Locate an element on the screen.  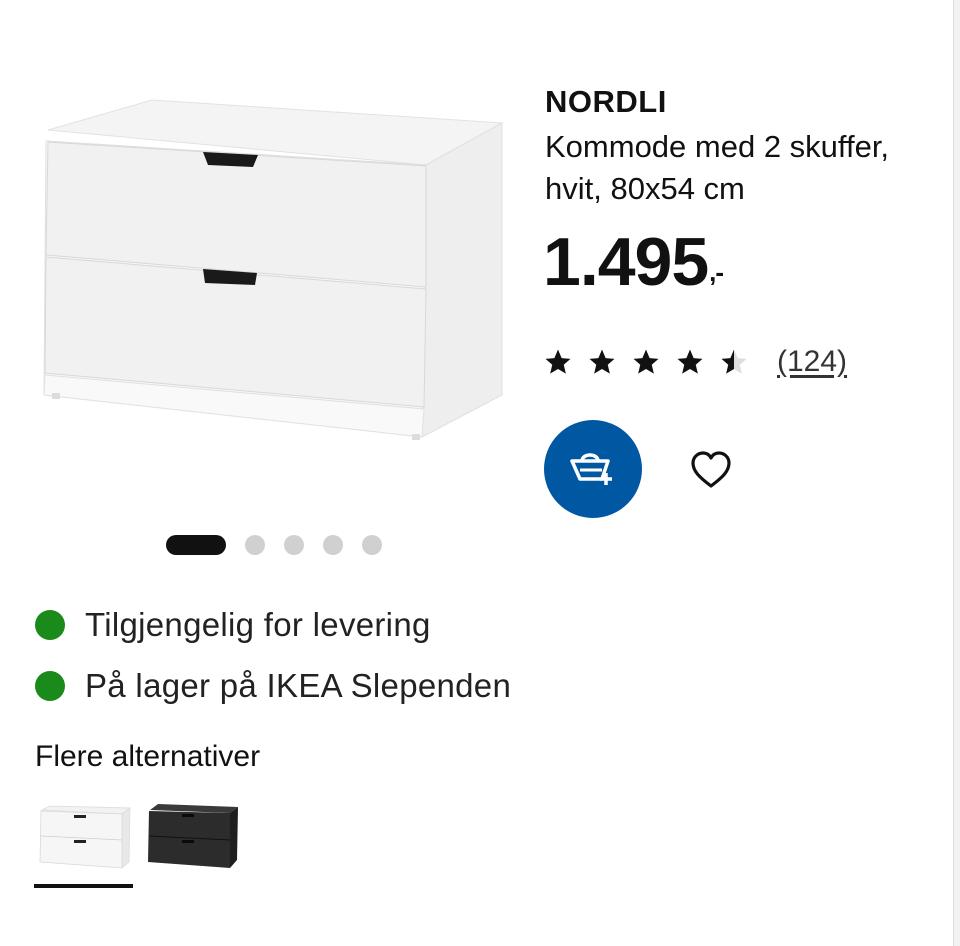
add-to-favourites-button is located at coordinates (711, 470).